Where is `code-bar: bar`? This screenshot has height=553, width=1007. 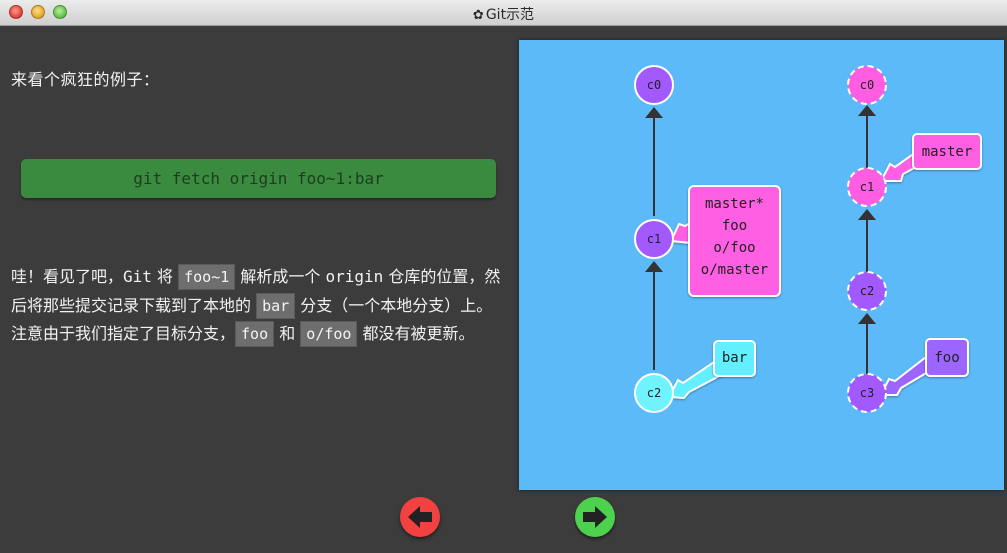
code-bar: bar is located at coordinates (276, 305).